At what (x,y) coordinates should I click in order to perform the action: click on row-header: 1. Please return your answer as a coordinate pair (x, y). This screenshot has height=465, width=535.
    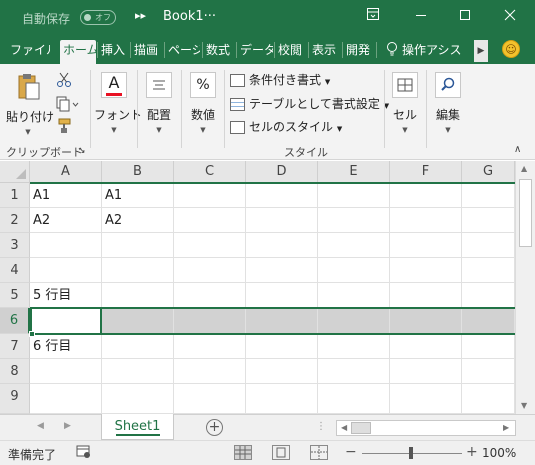
    Looking at the image, I should click on (15, 195).